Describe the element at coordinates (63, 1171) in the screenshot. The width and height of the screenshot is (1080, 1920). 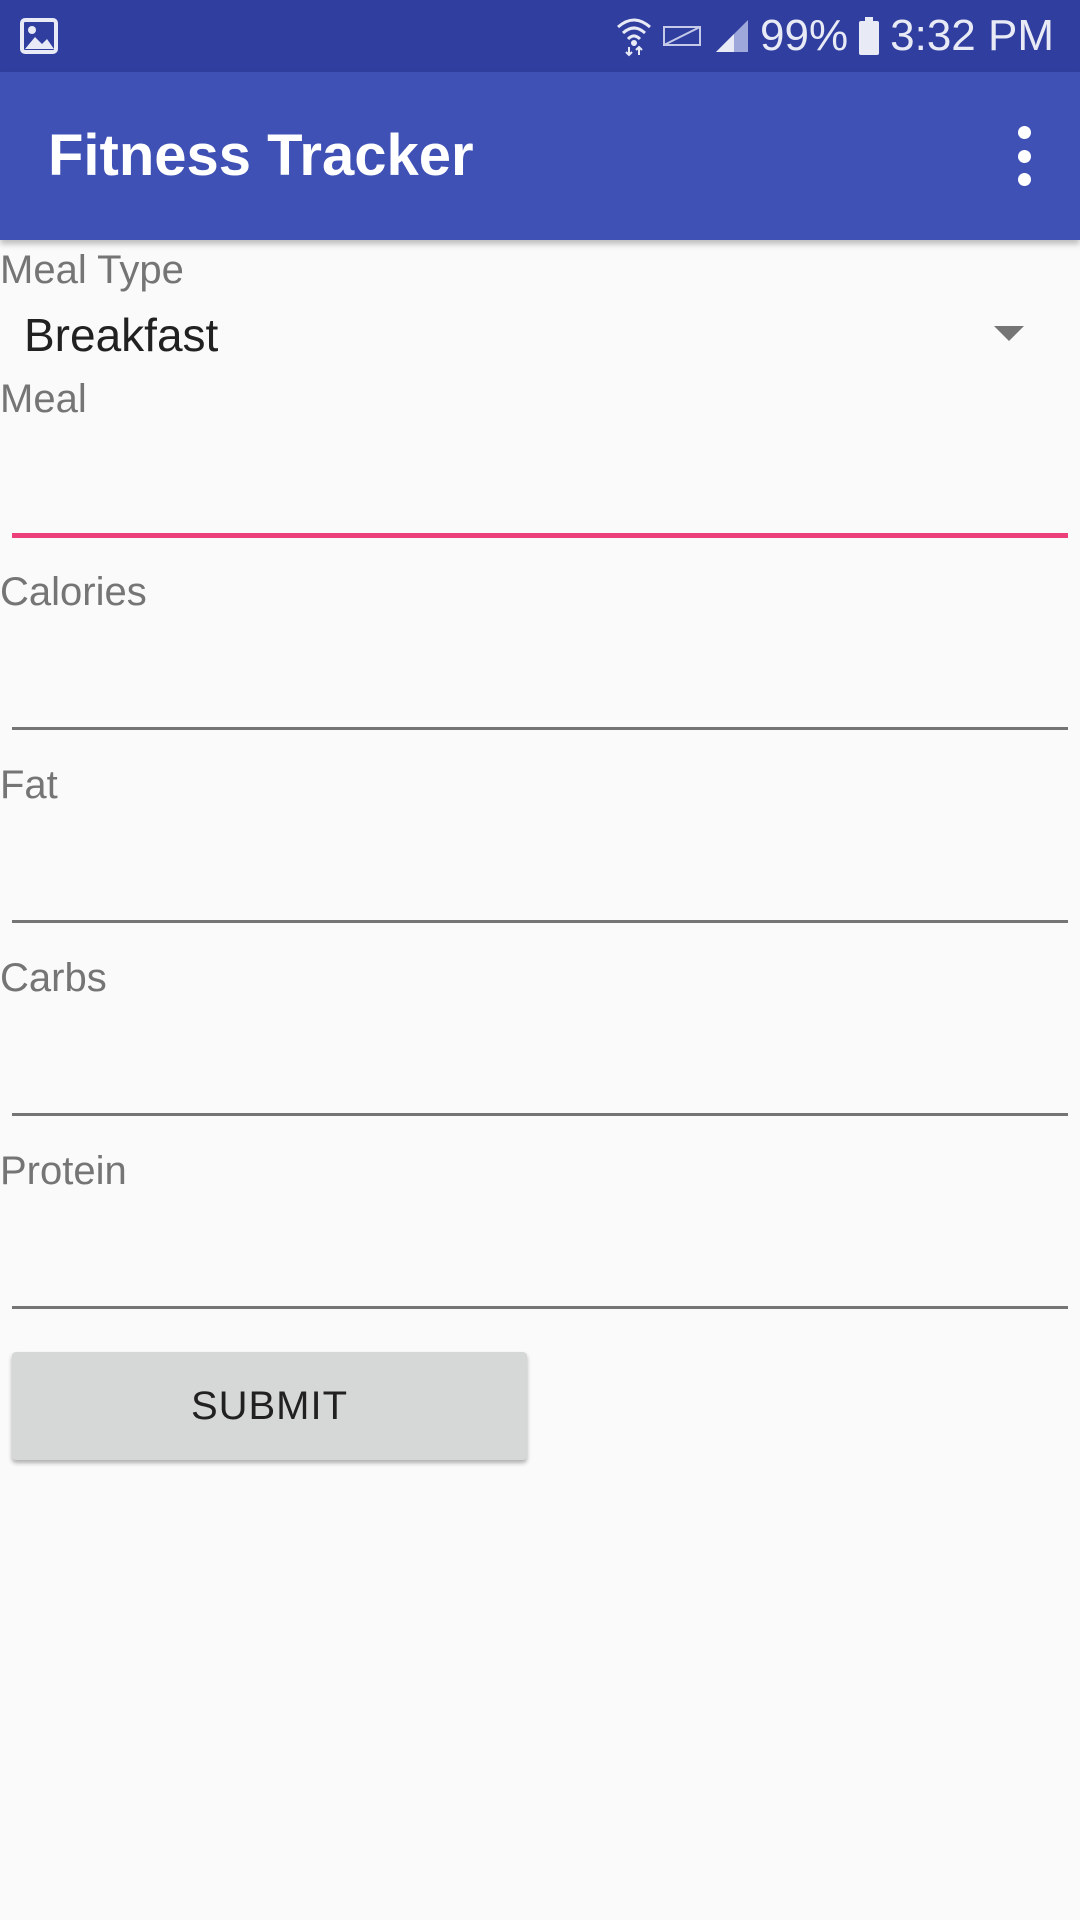
I see `protein-label: Protein` at that location.